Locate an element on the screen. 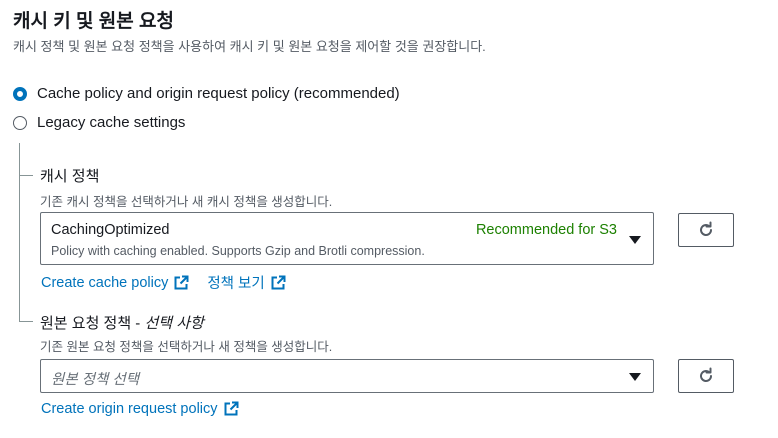  radio-option-legacy: Legacy cache settings is located at coordinates (99, 122).